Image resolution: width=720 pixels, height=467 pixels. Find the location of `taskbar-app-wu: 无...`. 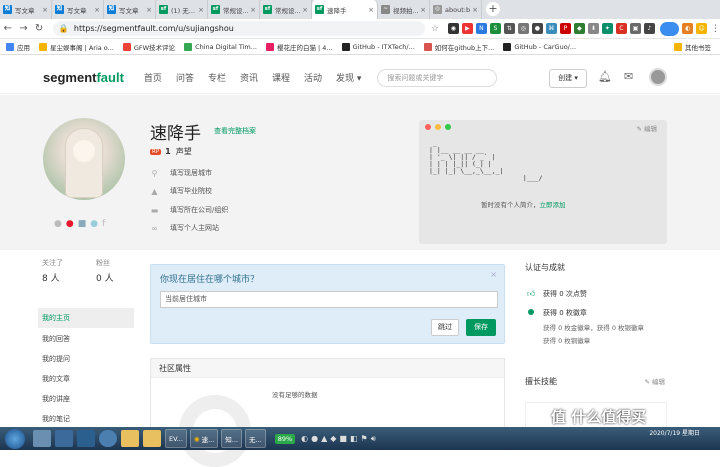

taskbar-app-wu: 无... is located at coordinates (255, 438).